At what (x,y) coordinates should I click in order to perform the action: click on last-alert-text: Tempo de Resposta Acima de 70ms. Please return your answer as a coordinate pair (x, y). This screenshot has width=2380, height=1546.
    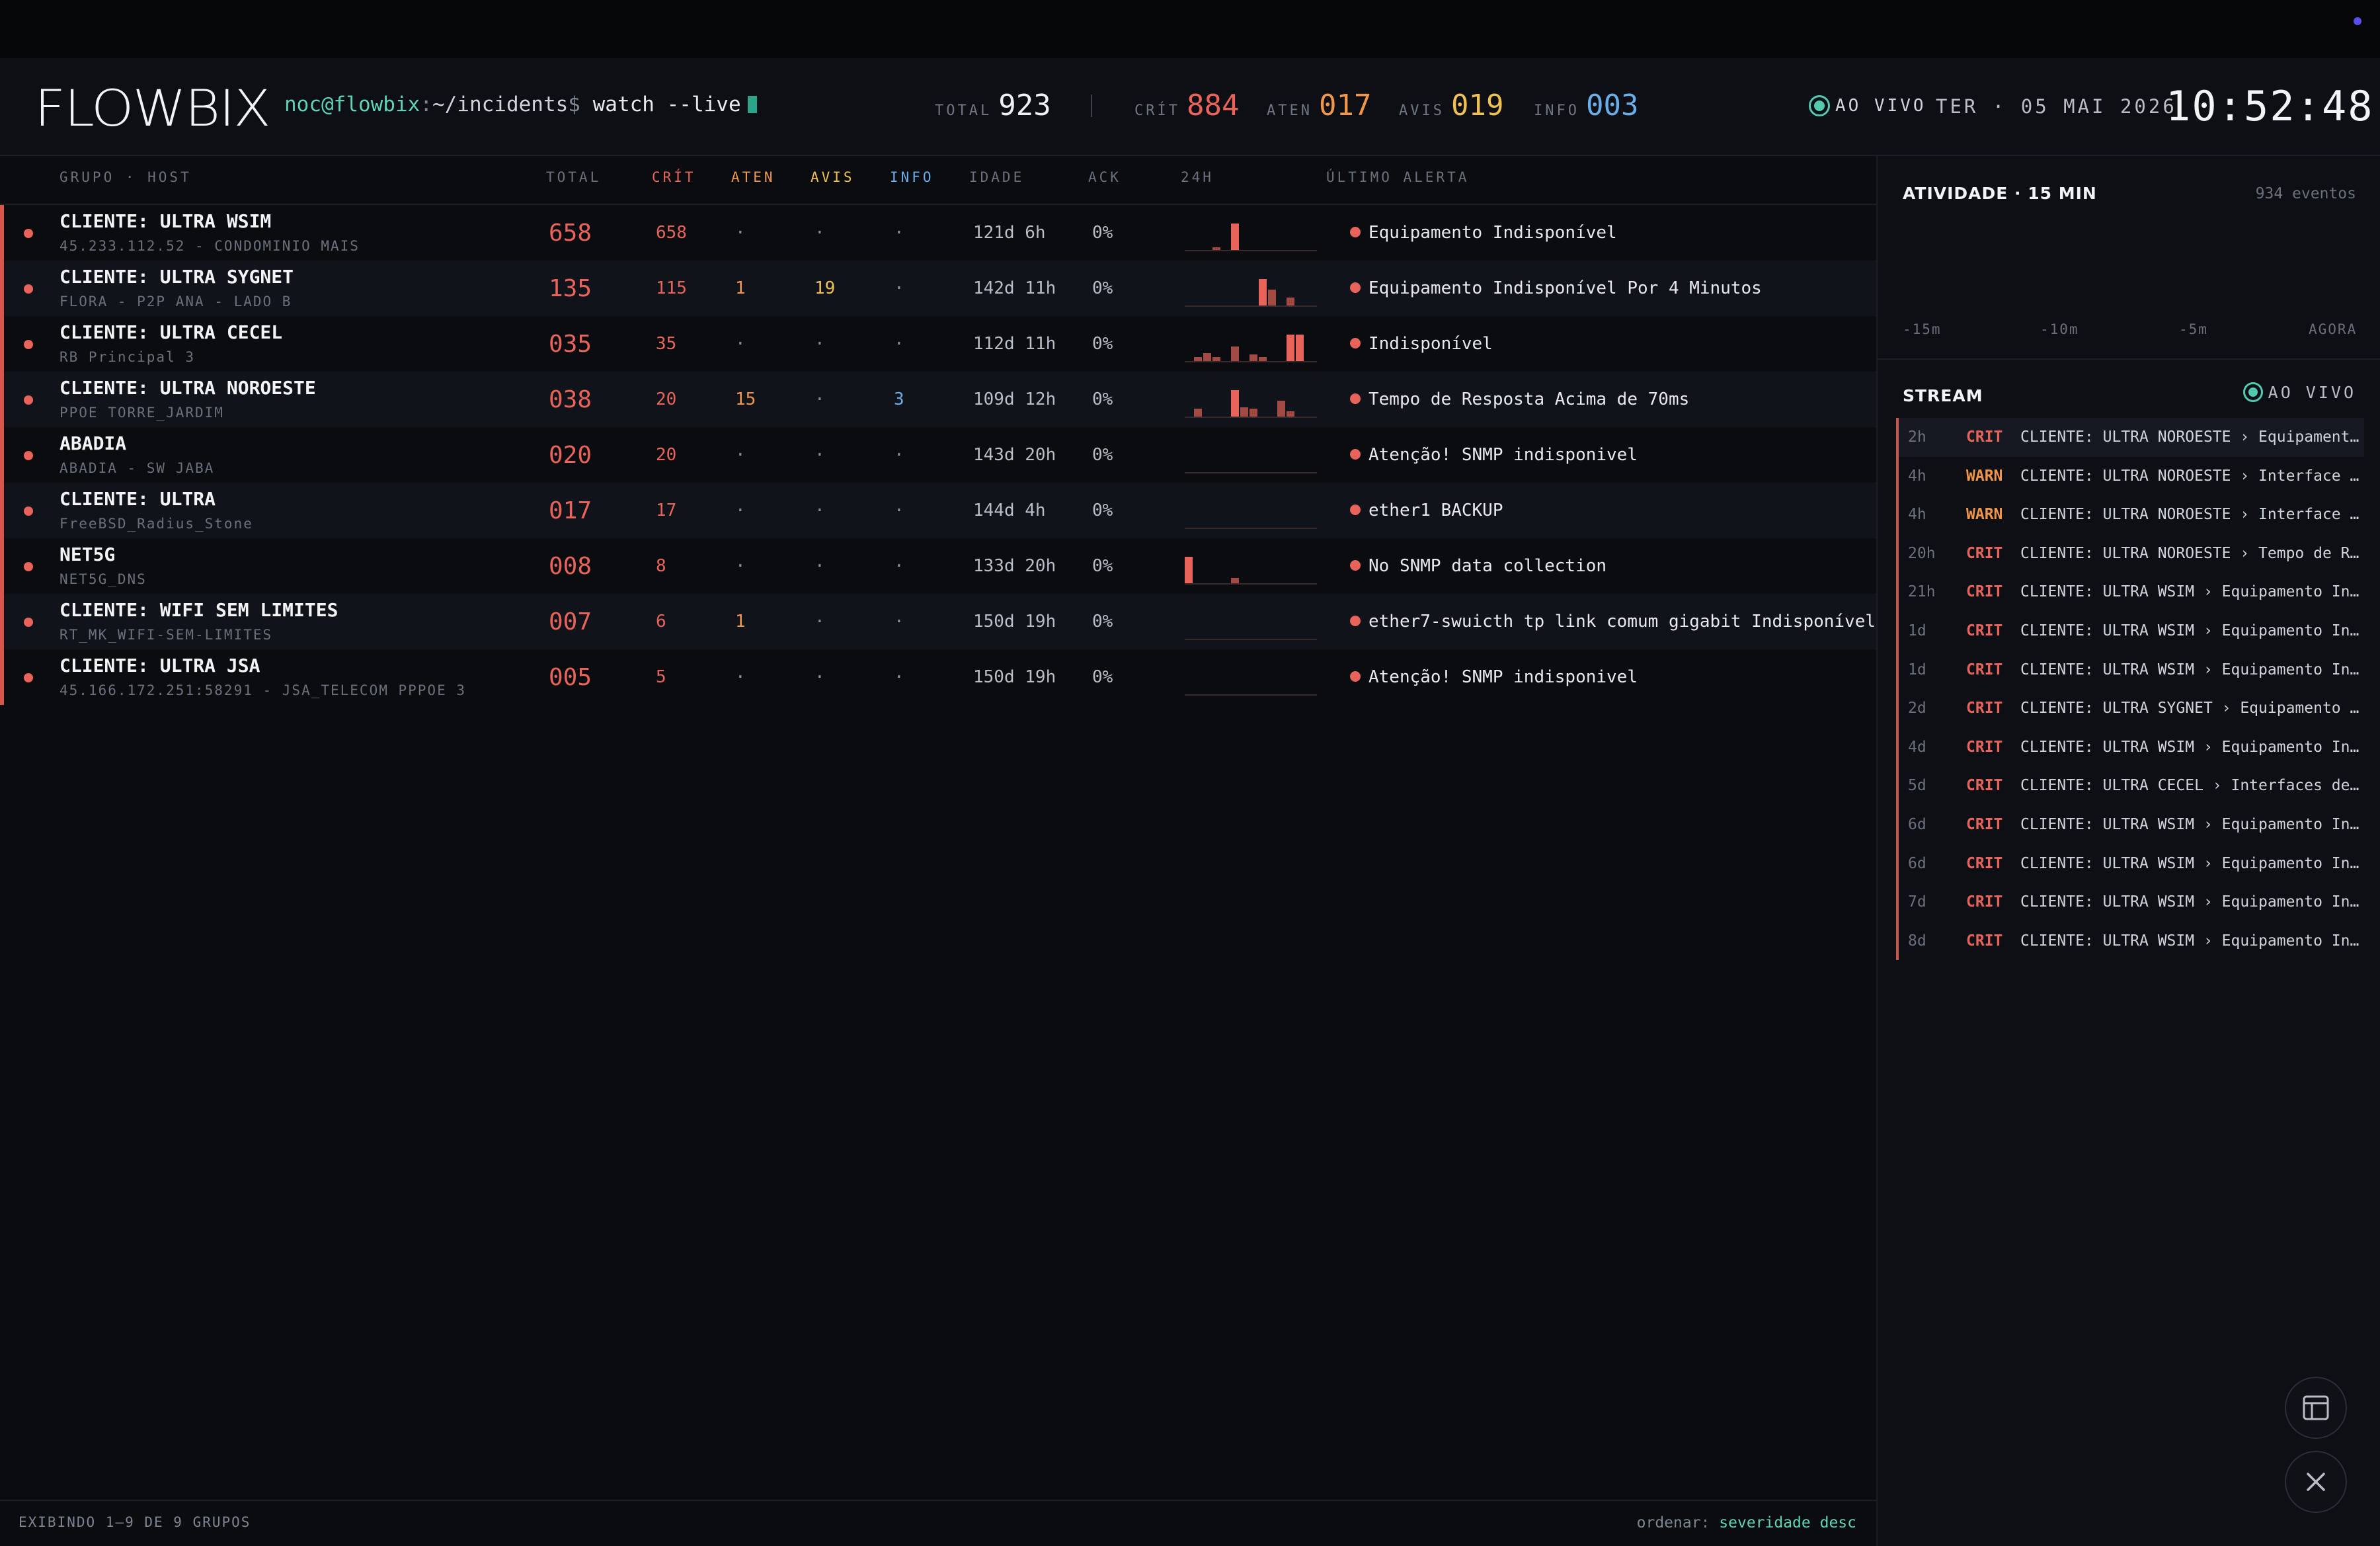
    Looking at the image, I should click on (1529, 399).